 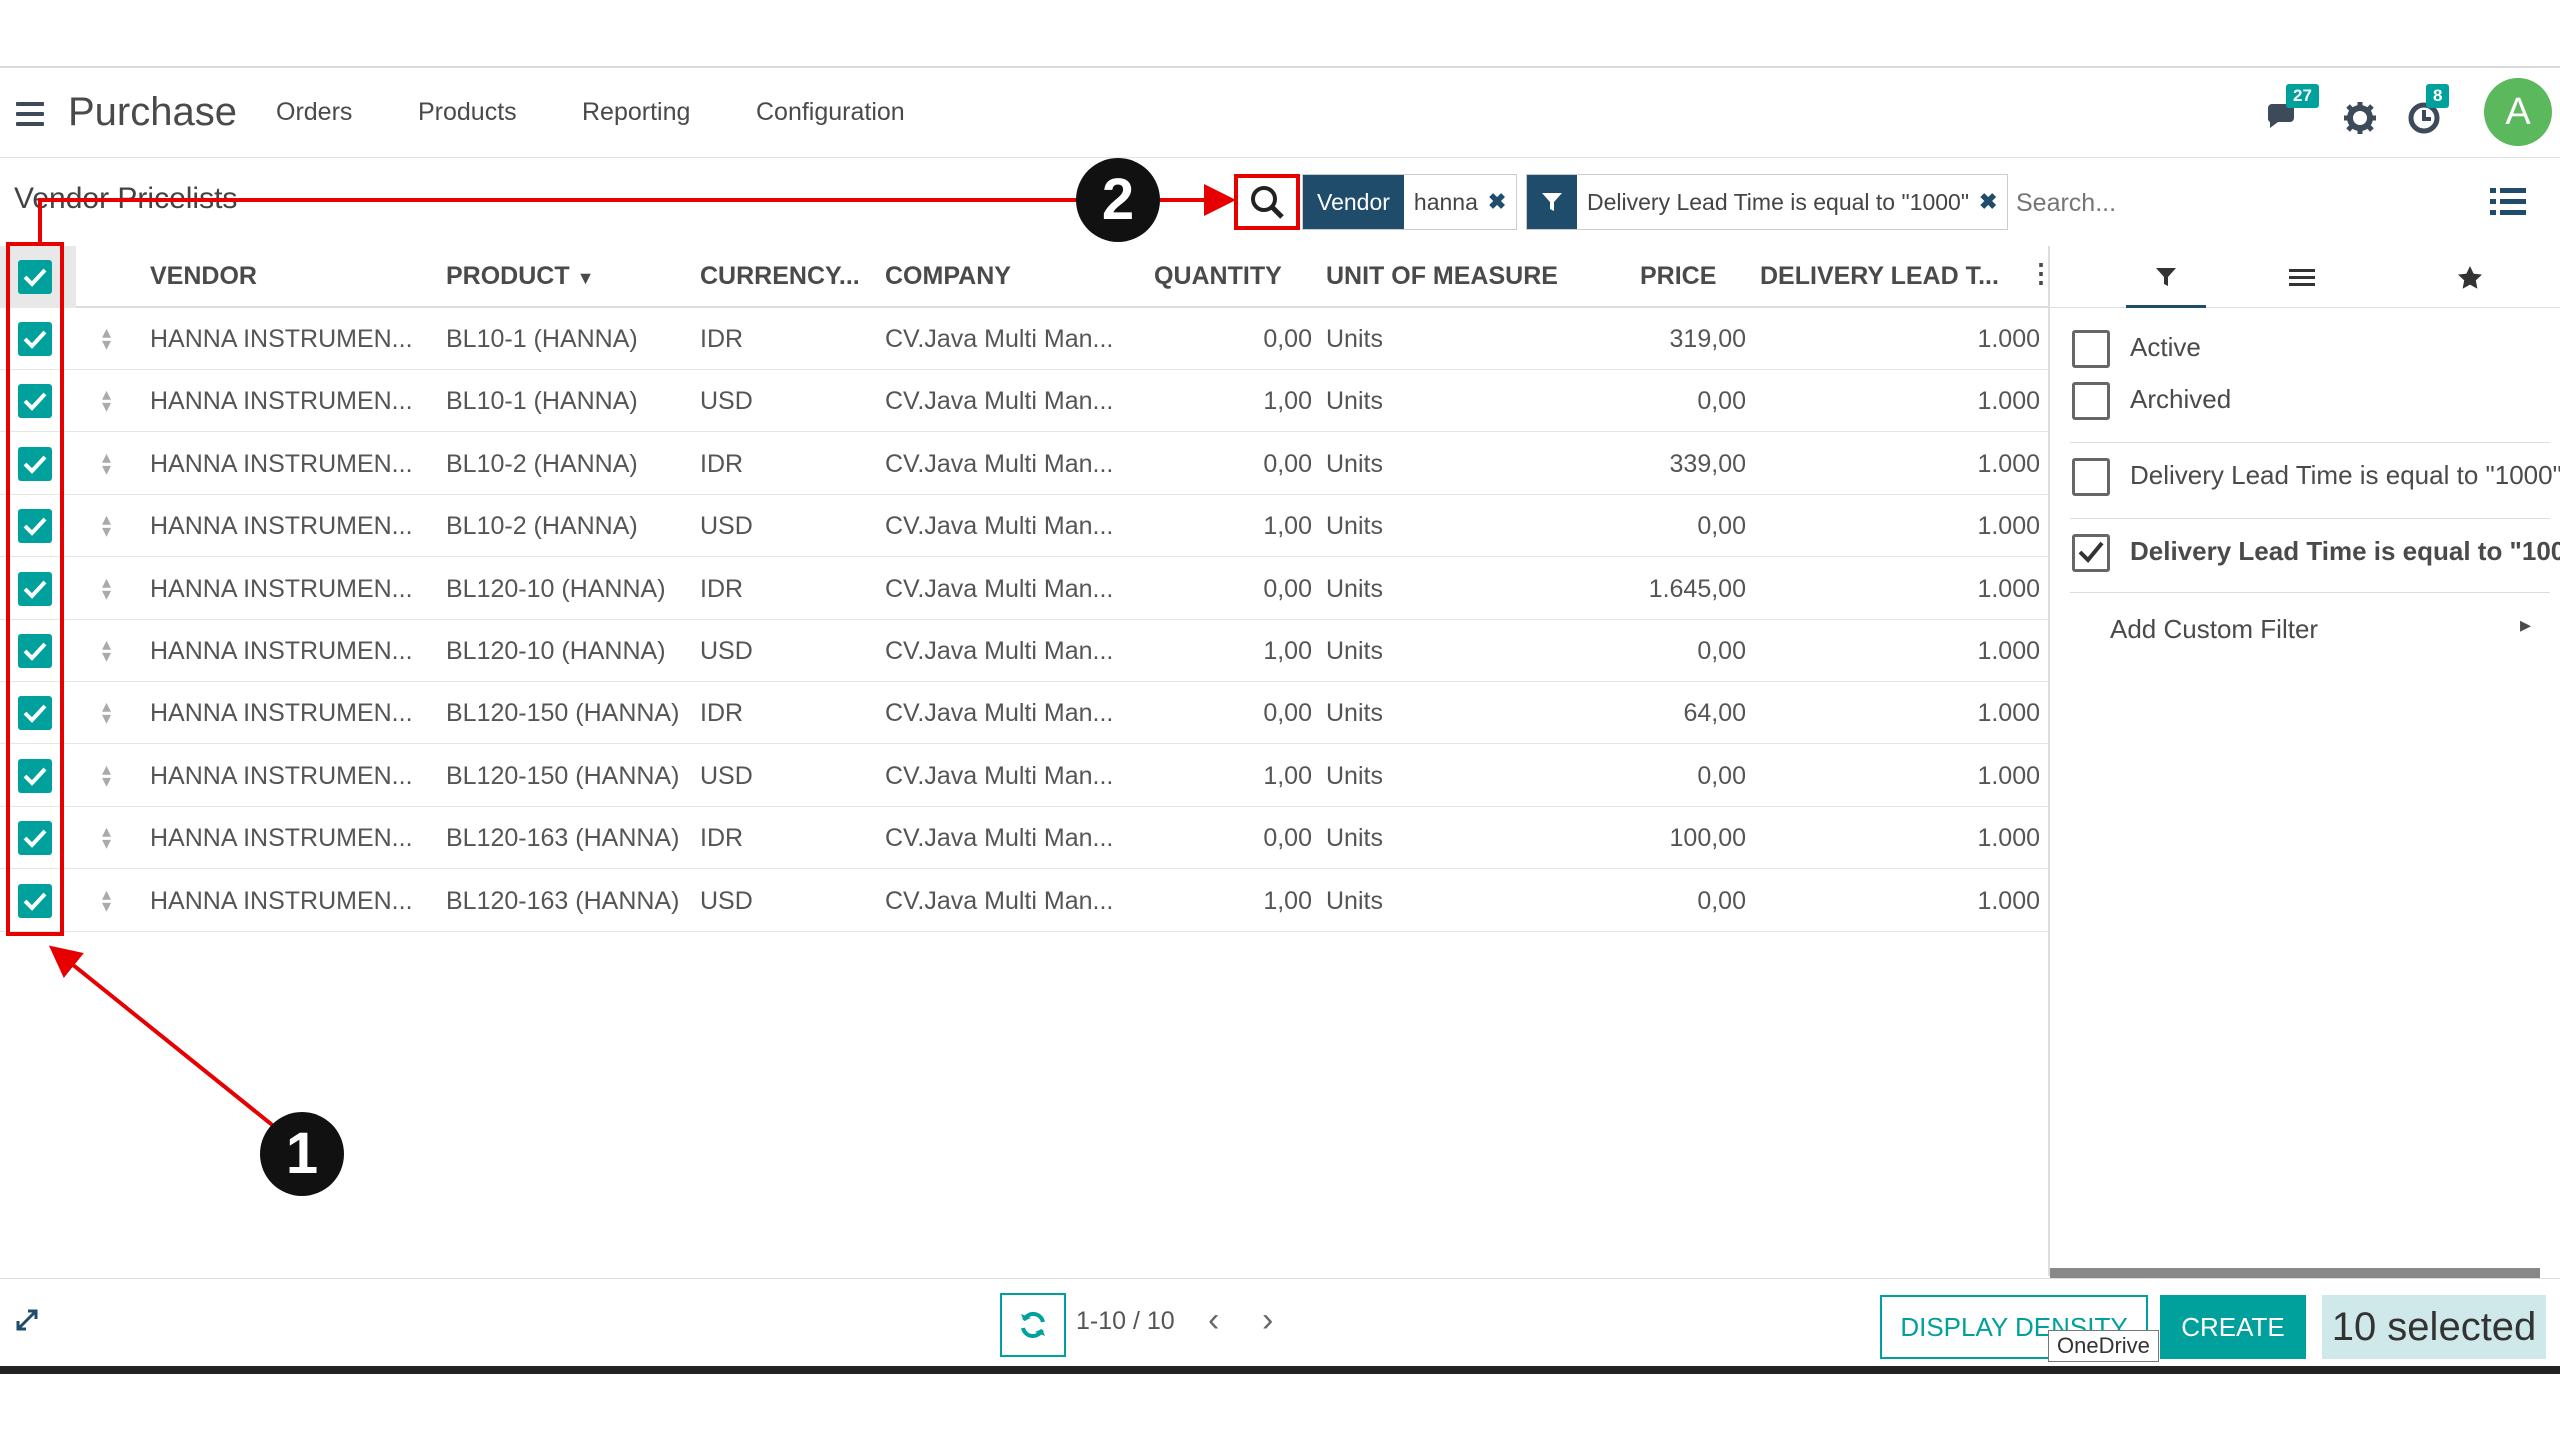 I want to click on annotation-callout-2: 2, so click(x=1118, y=200).